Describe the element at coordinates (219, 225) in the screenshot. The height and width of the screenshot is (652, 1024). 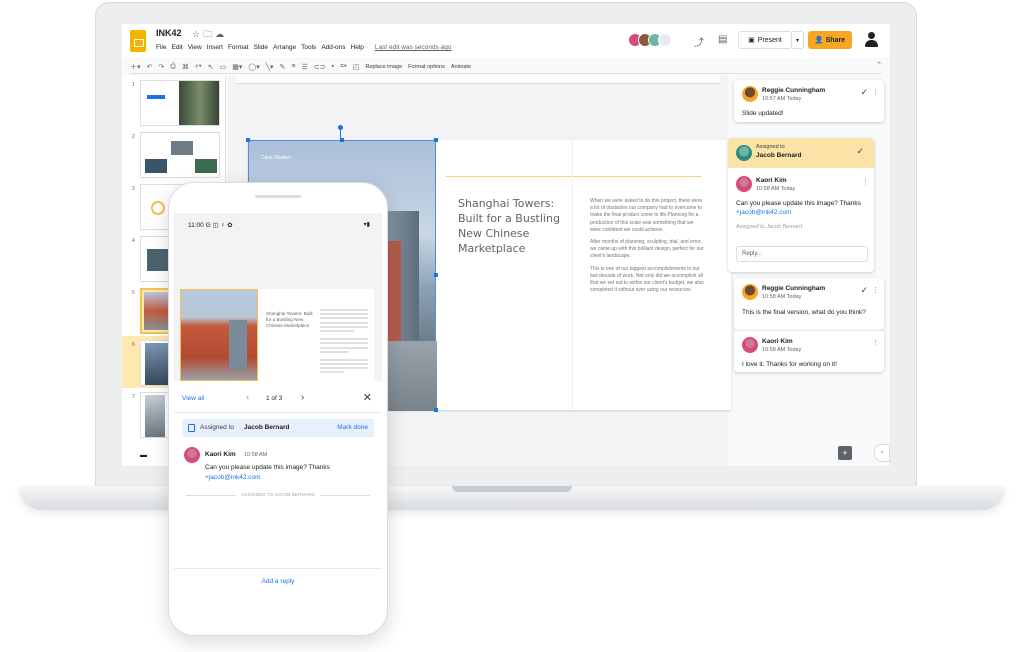
I see `status-notification-icons: G ◫ ♀ ✿` at that location.